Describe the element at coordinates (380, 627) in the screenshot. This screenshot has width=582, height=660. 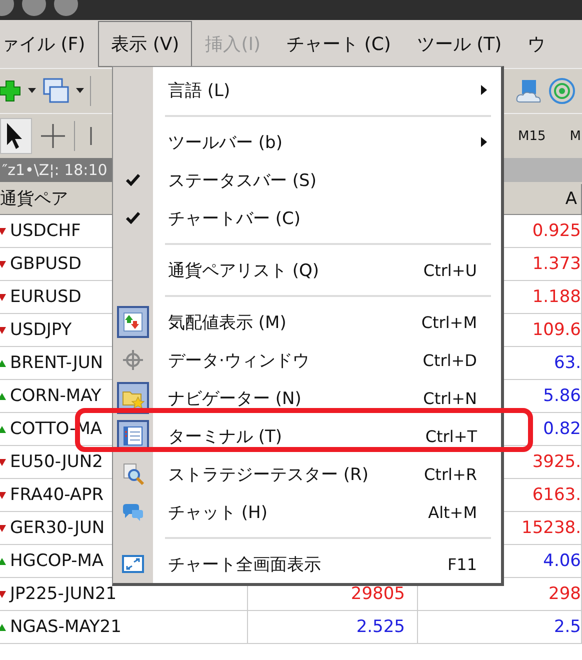
I see `bid-price: 2.525` at that location.